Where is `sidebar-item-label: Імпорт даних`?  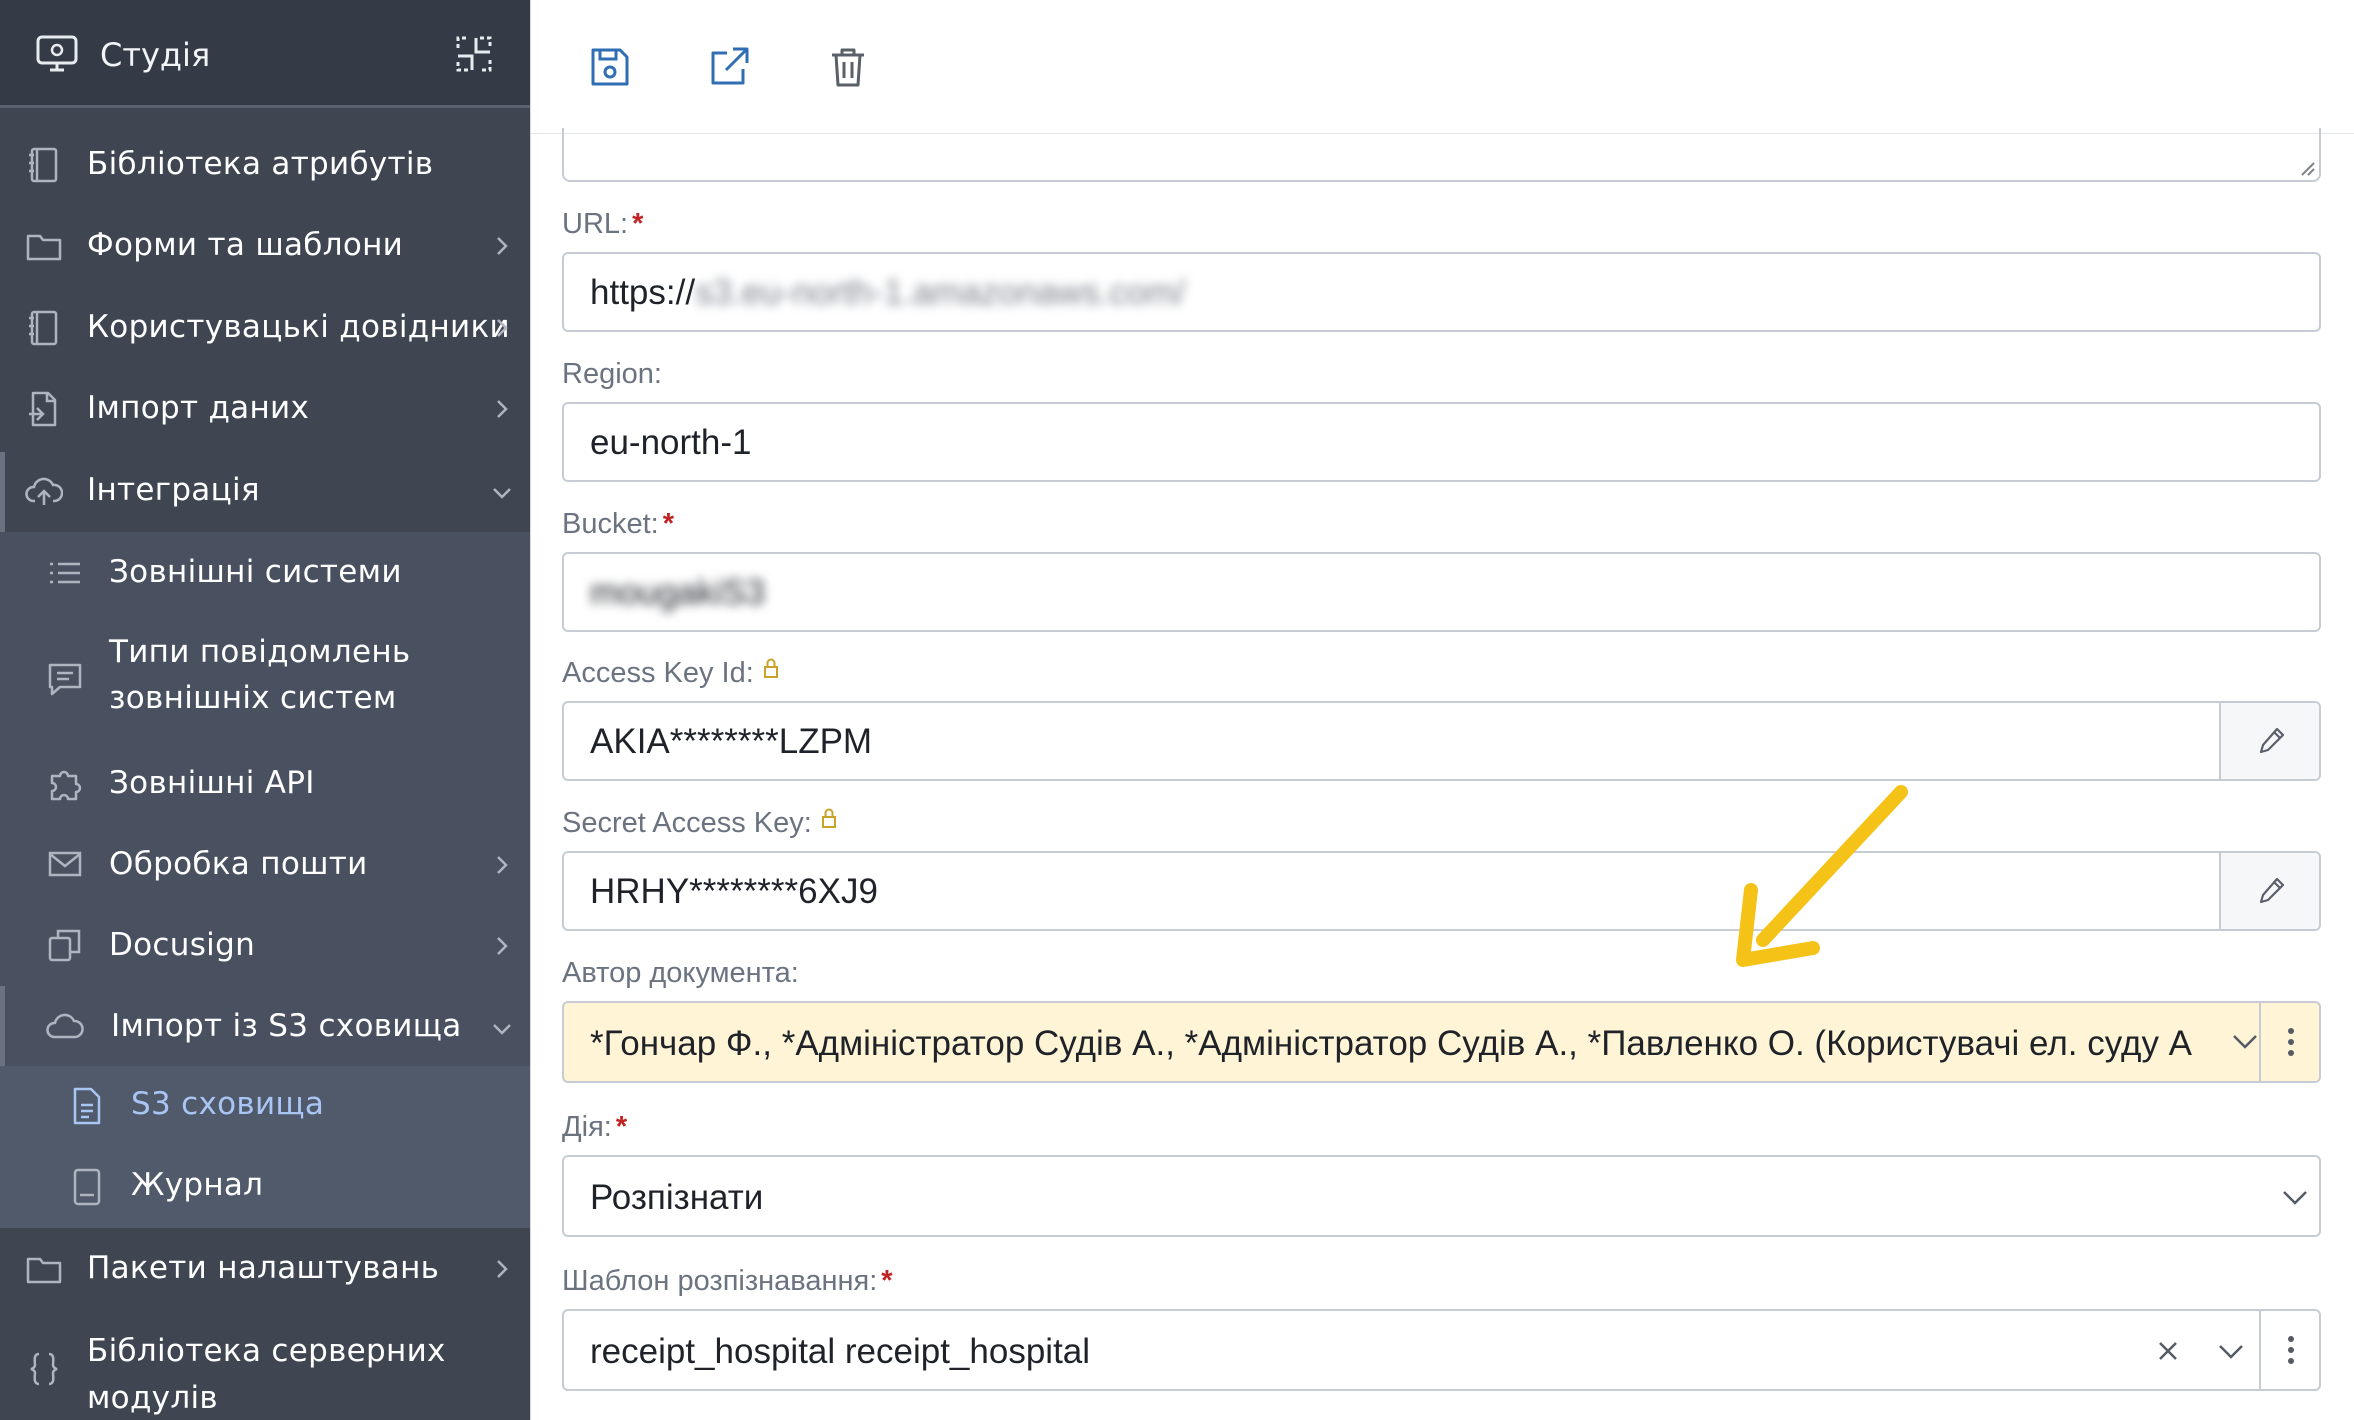 sidebar-item-label: Імпорт даних is located at coordinates (198, 408).